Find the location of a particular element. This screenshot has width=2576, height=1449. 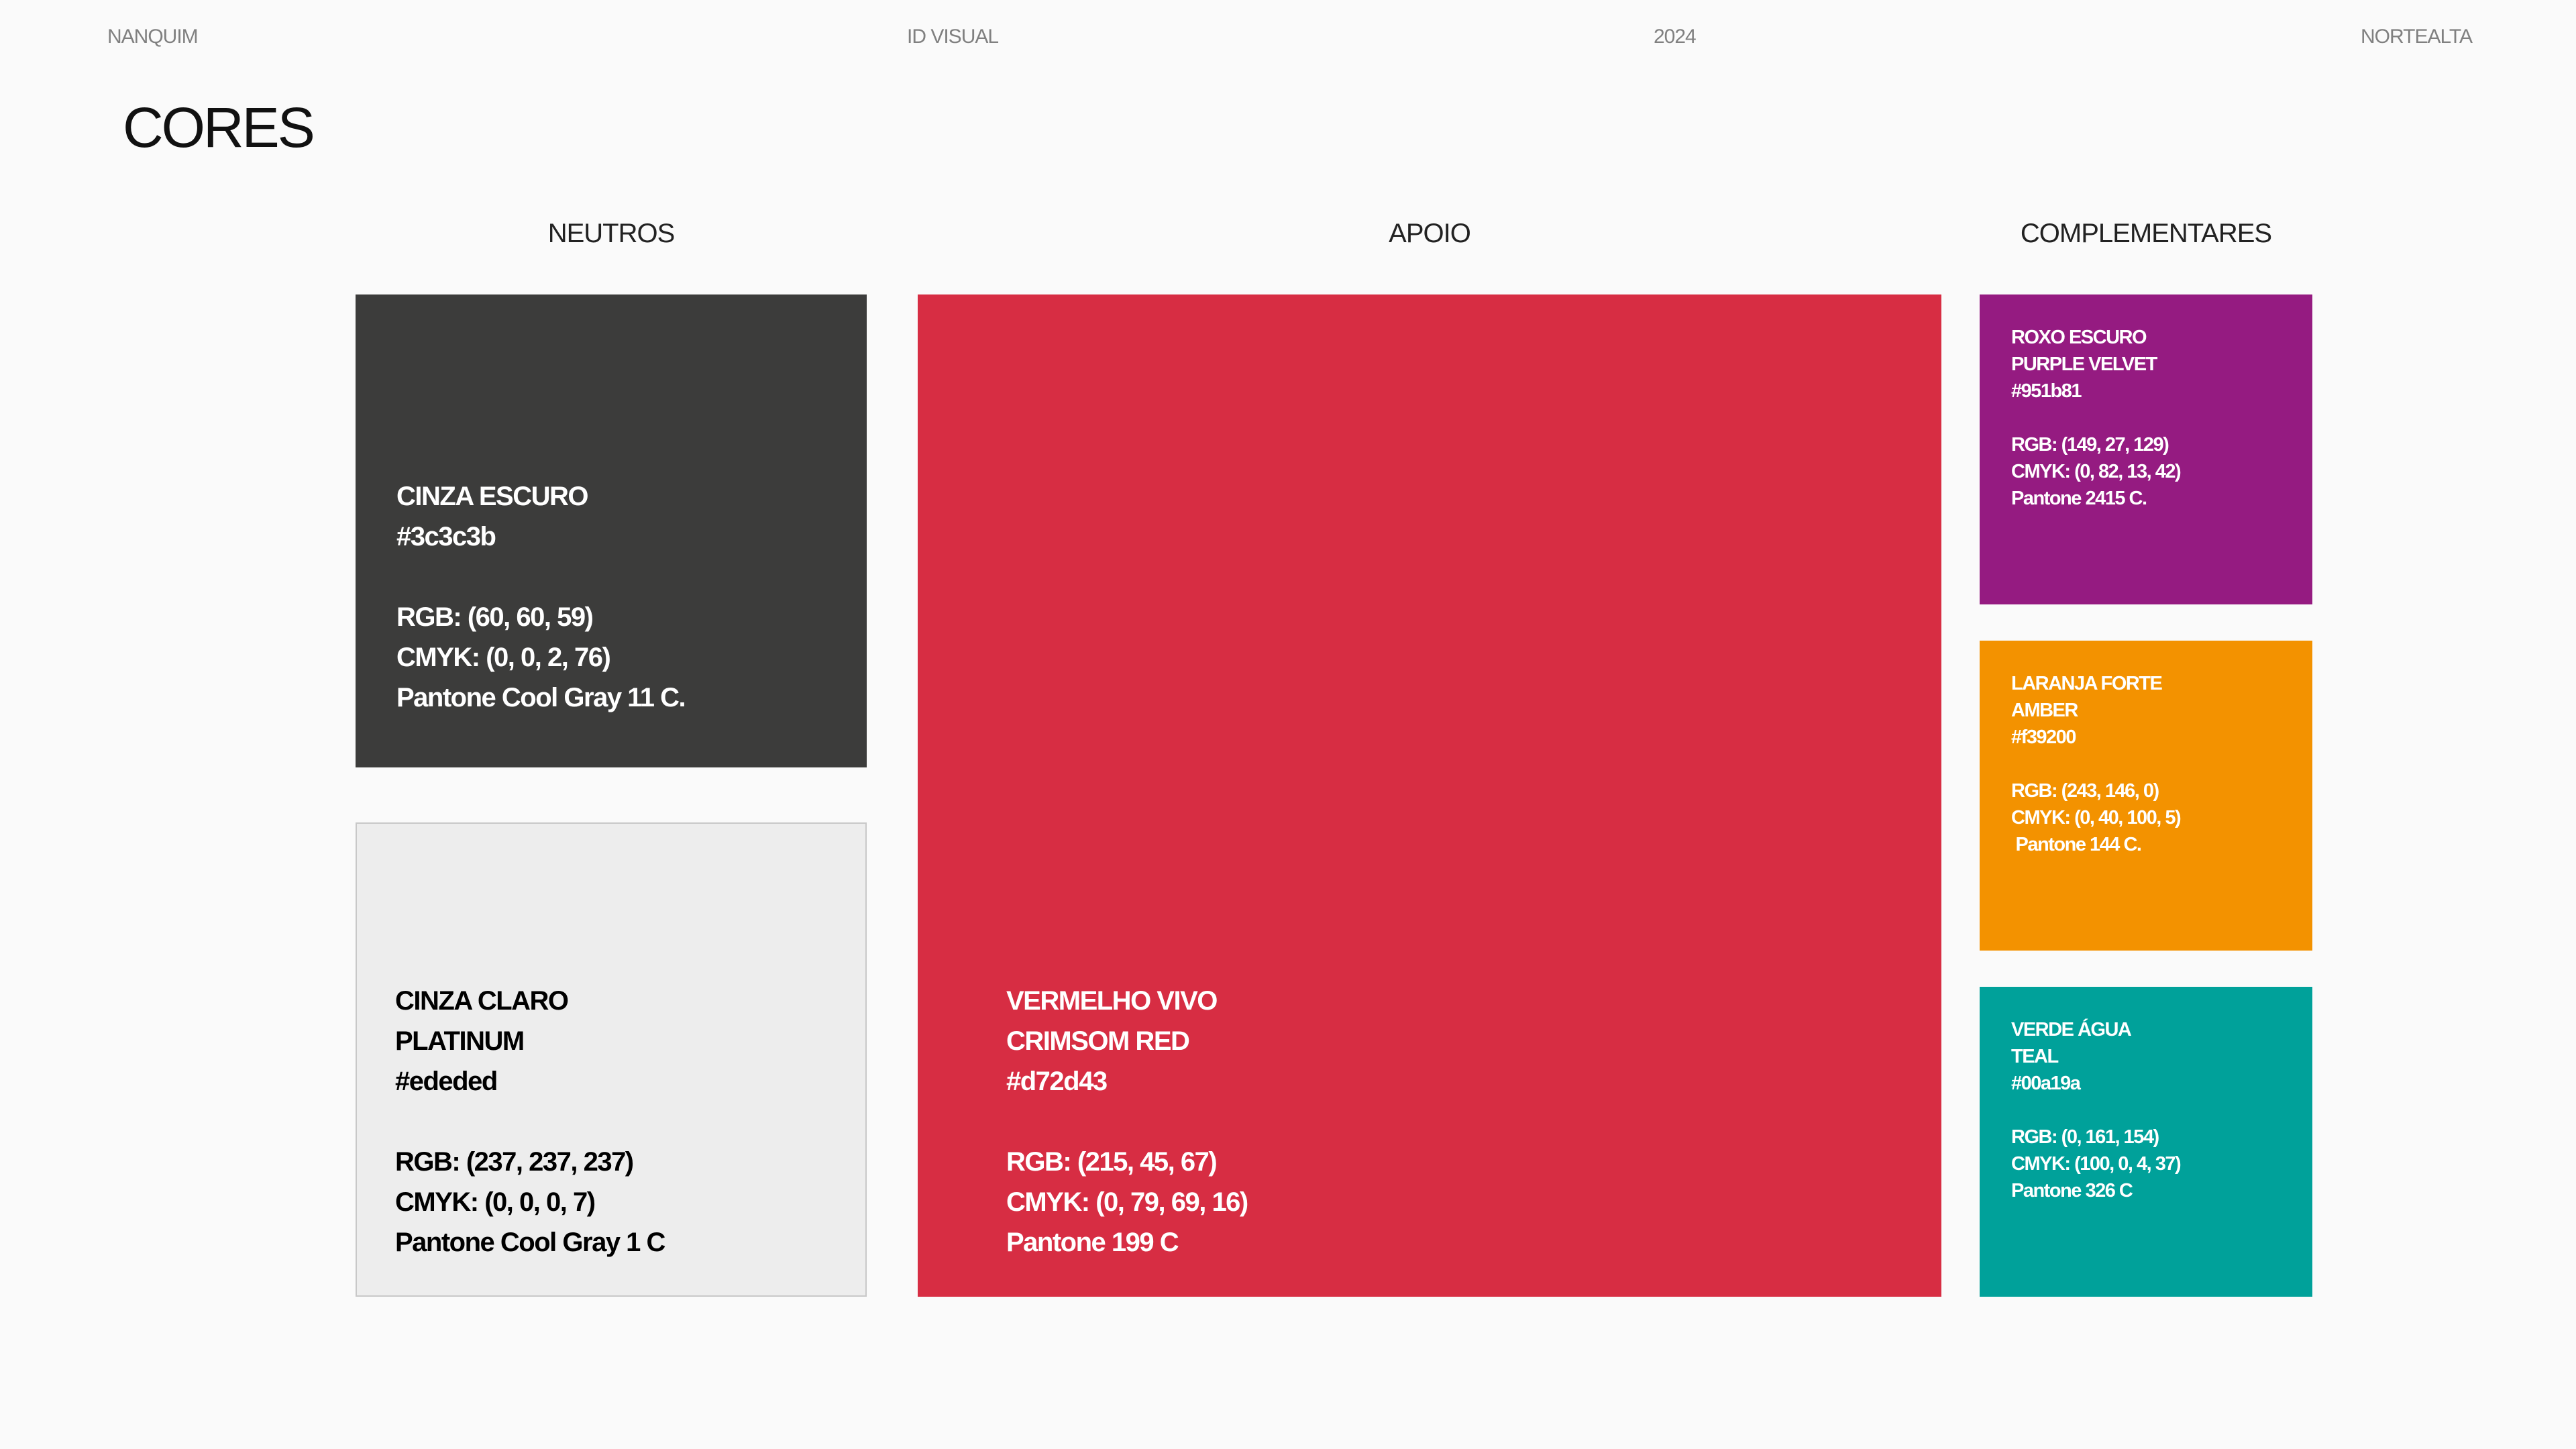

color-cmyk: CMYK: (0, 79, 69, 16) is located at coordinates (1127, 1202).